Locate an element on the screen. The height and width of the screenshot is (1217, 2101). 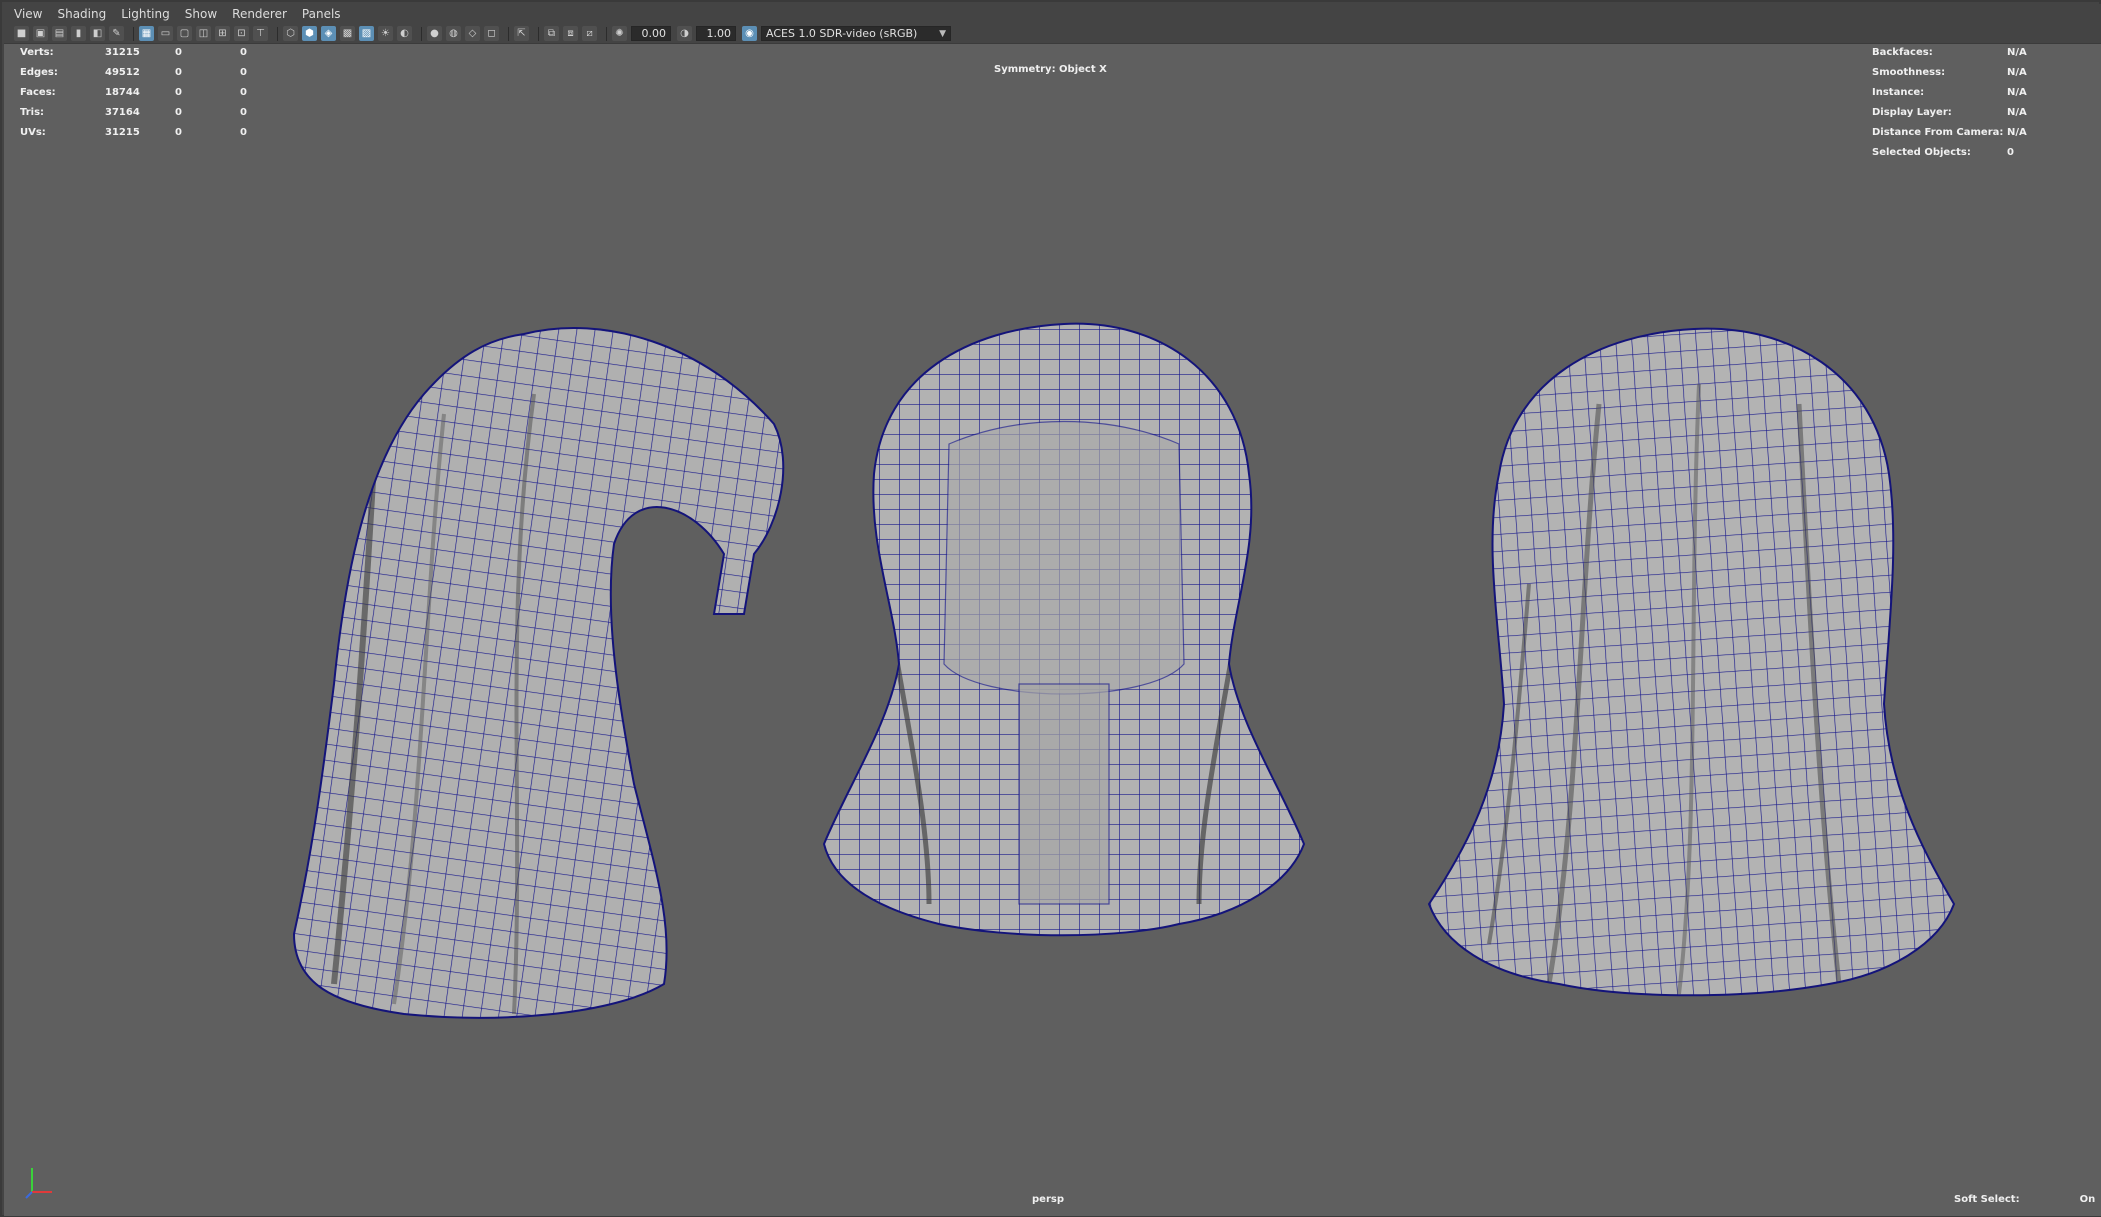
menu-view: View is located at coordinates (28, 14).